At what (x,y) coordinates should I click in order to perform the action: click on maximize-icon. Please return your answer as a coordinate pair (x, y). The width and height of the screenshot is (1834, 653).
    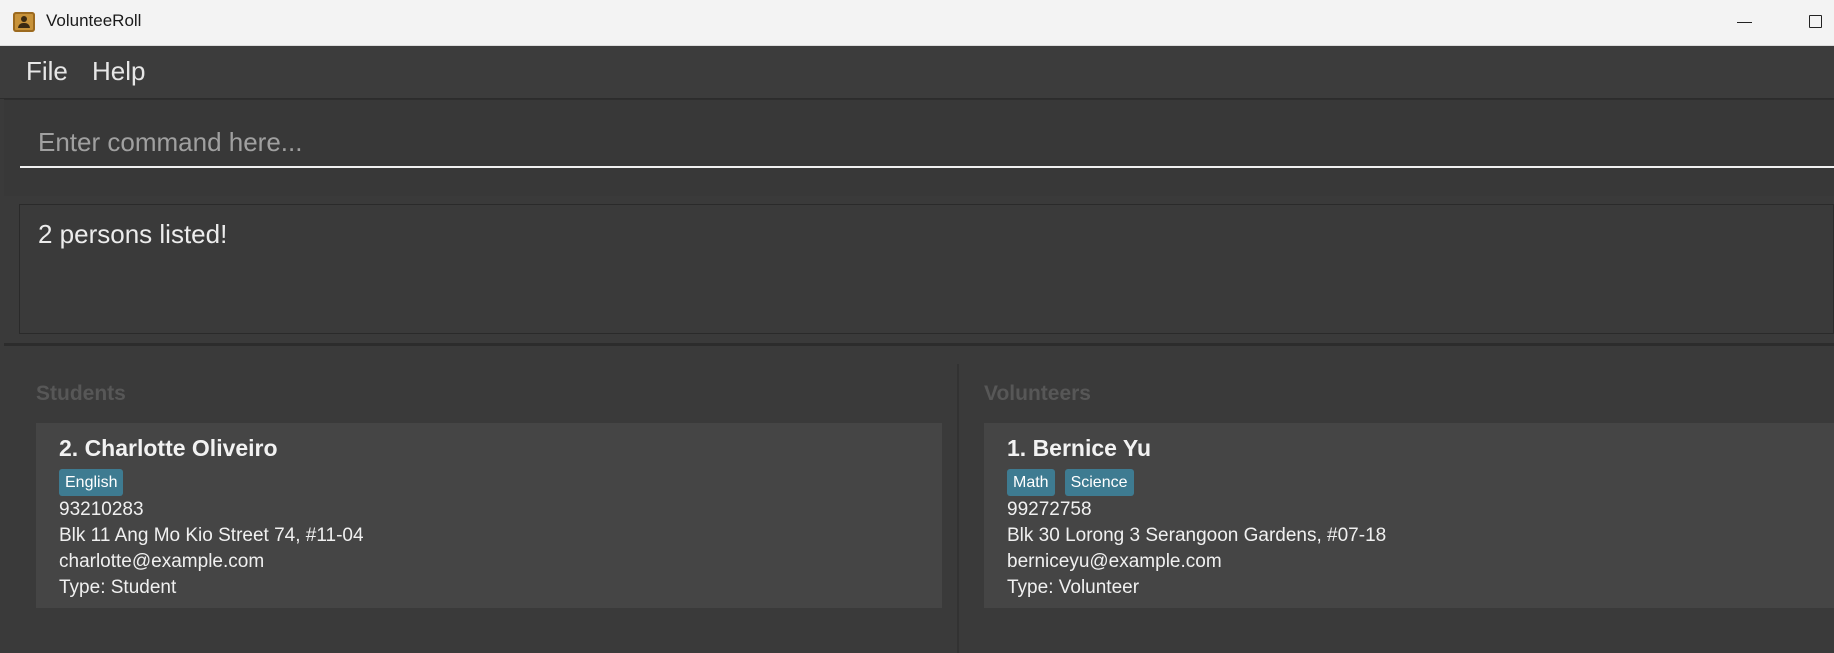
    Looking at the image, I should click on (1815, 21).